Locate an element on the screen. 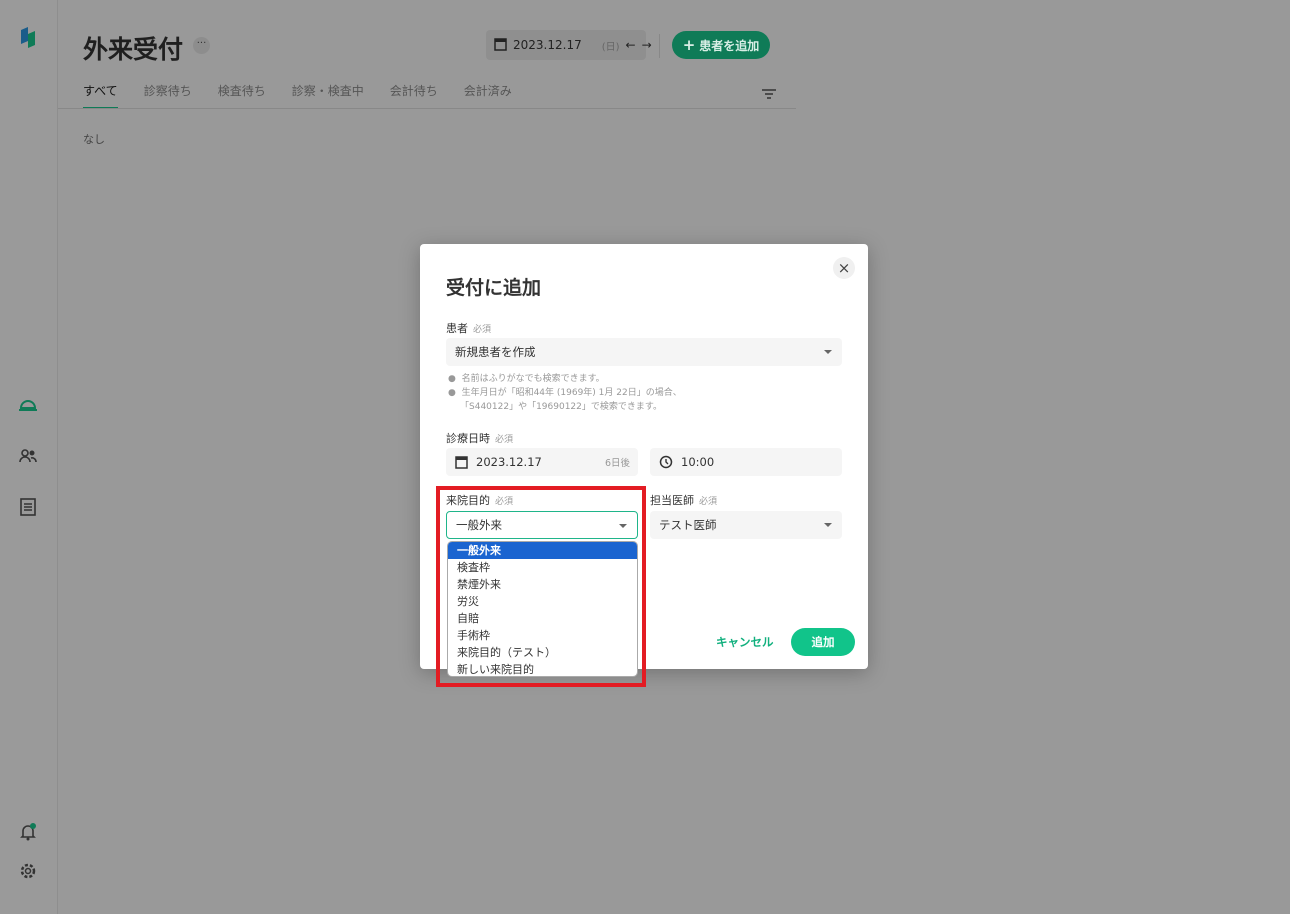  prev-date-arrow-icon: ← is located at coordinates (631, 45).